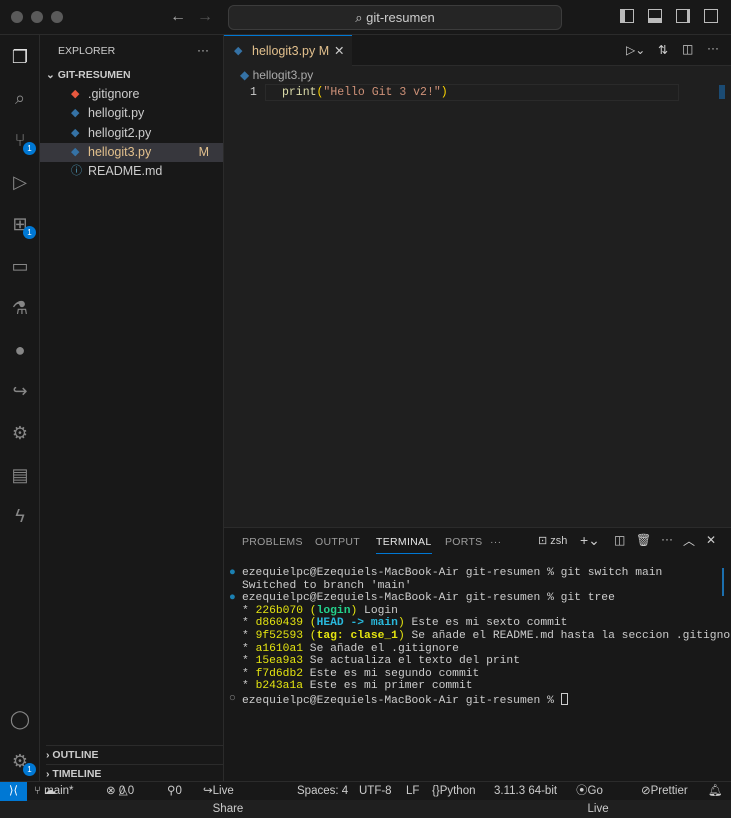  Describe the element at coordinates (663, 50) in the screenshot. I see `compare-changes-icon: ⇅` at that location.